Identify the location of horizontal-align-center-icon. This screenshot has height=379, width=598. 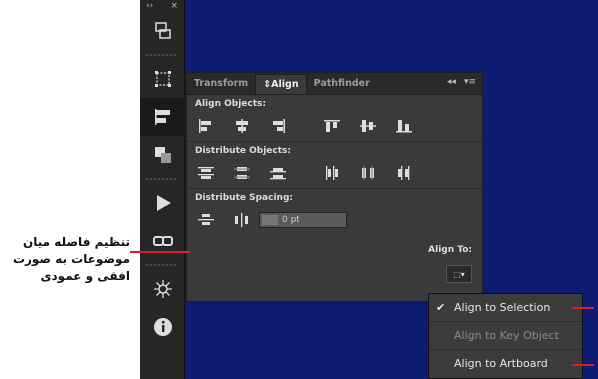
(242, 126).